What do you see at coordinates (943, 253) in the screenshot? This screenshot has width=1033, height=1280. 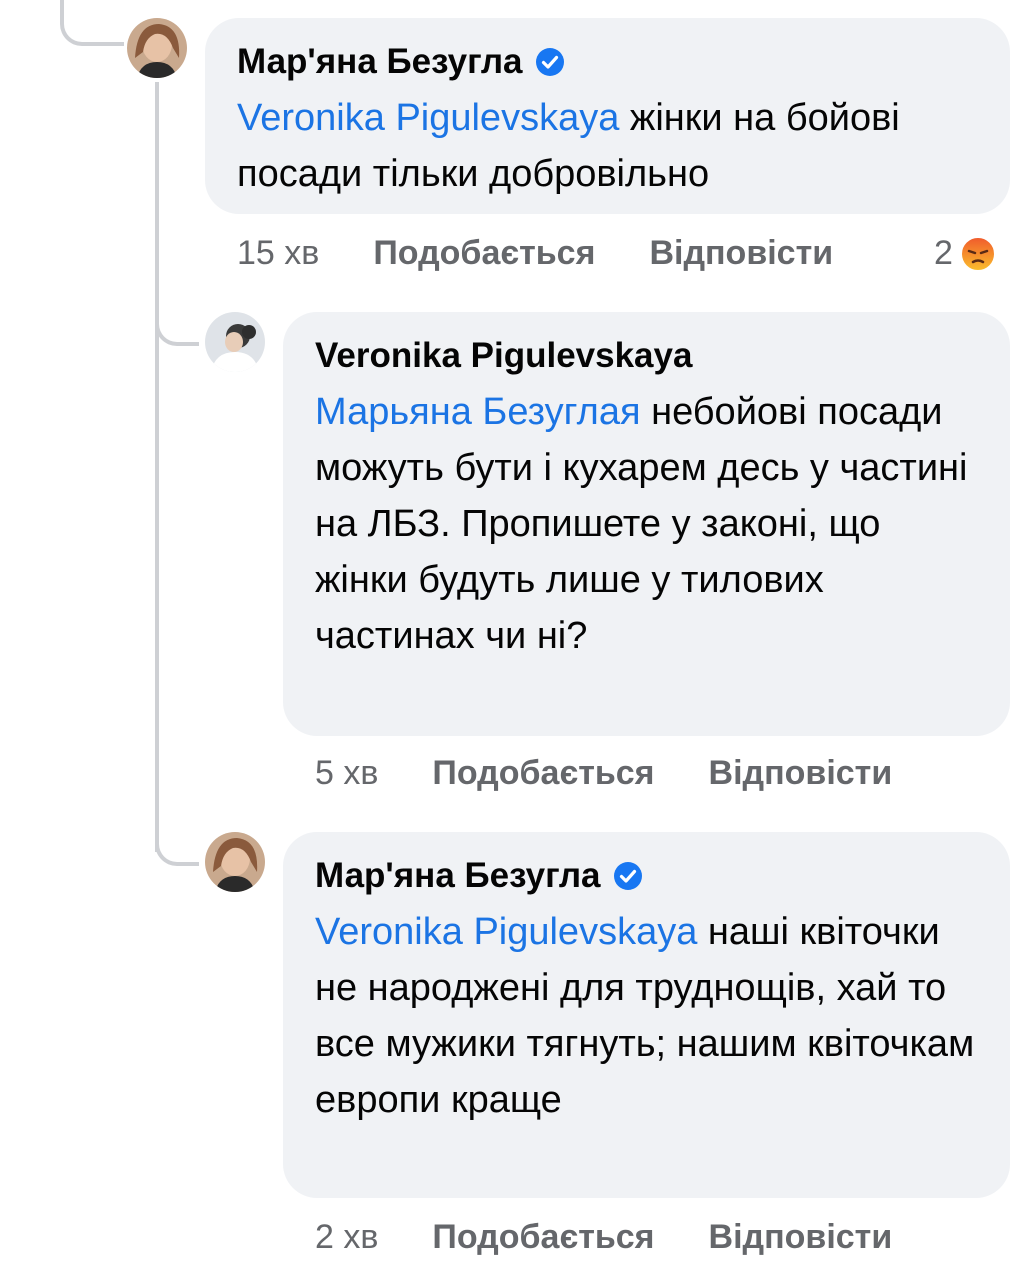 I see `reaction-count: 2` at bounding box center [943, 253].